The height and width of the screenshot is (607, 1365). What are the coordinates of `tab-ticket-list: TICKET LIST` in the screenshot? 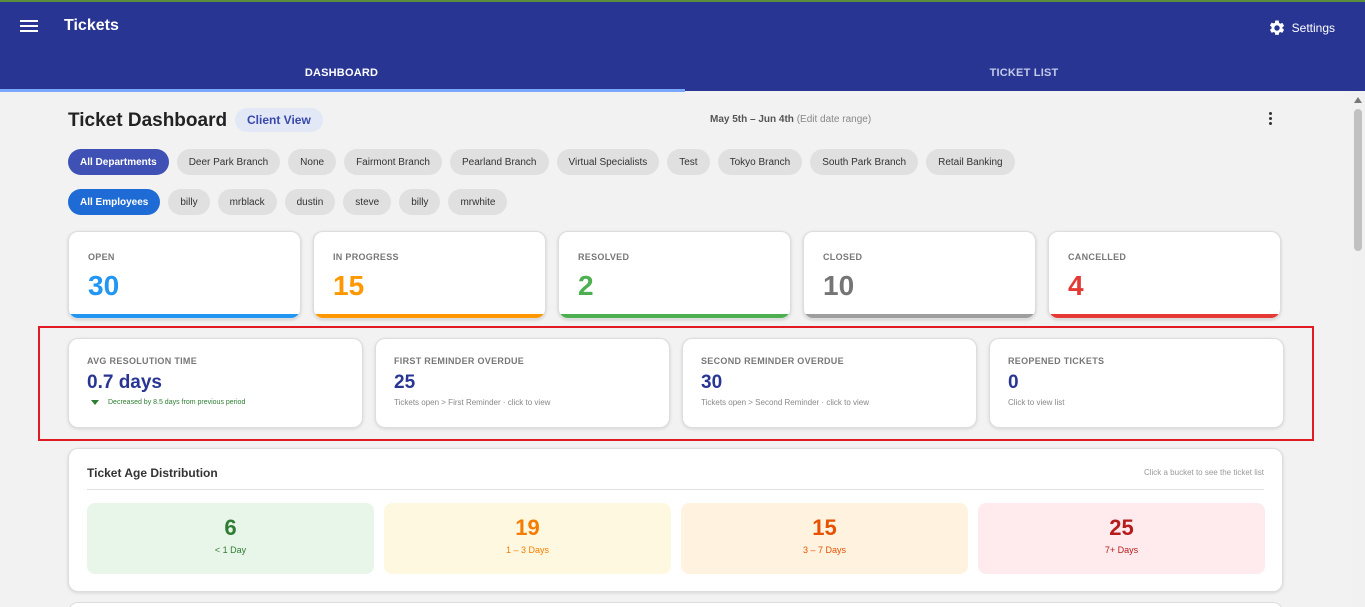 It's located at (1024, 72).